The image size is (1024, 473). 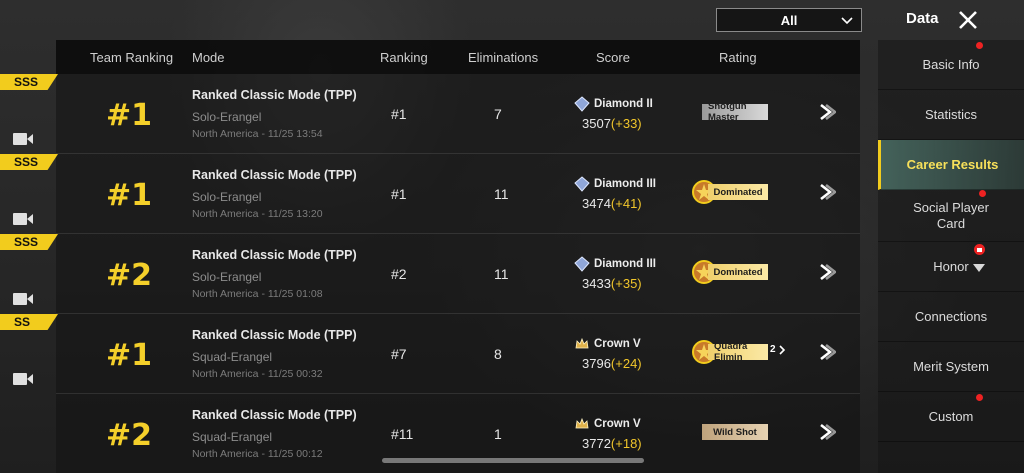 I want to click on sidebar-item-social-player-card: Social Player Card, so click(x=951, y=216).